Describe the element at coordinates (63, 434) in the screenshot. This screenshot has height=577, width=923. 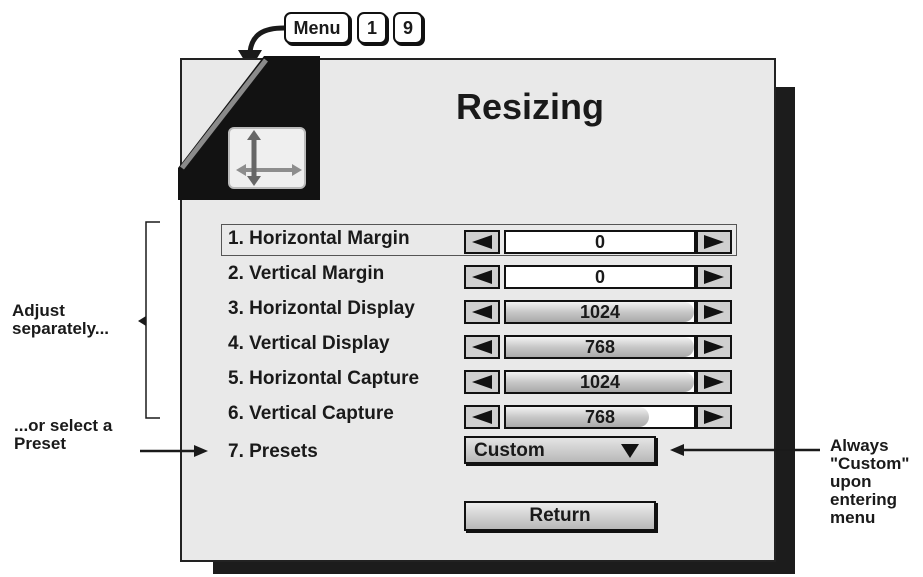
I see `preset-note: ...or select a Preset` at that location.